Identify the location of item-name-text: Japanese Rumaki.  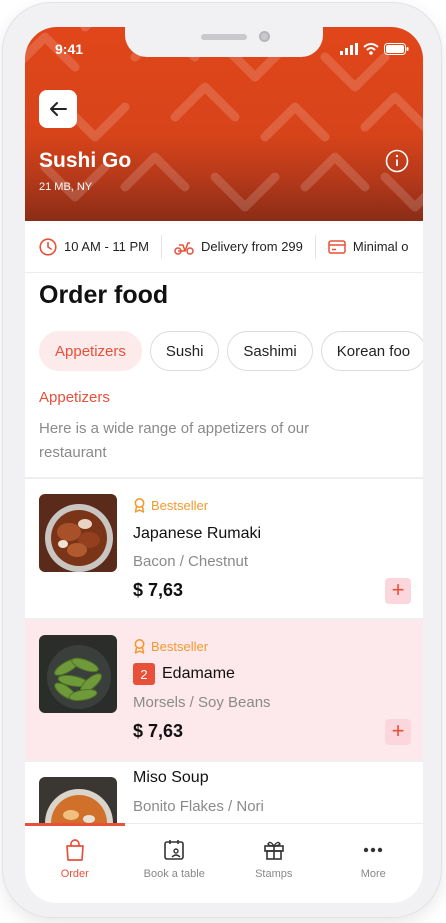
(197, 533).